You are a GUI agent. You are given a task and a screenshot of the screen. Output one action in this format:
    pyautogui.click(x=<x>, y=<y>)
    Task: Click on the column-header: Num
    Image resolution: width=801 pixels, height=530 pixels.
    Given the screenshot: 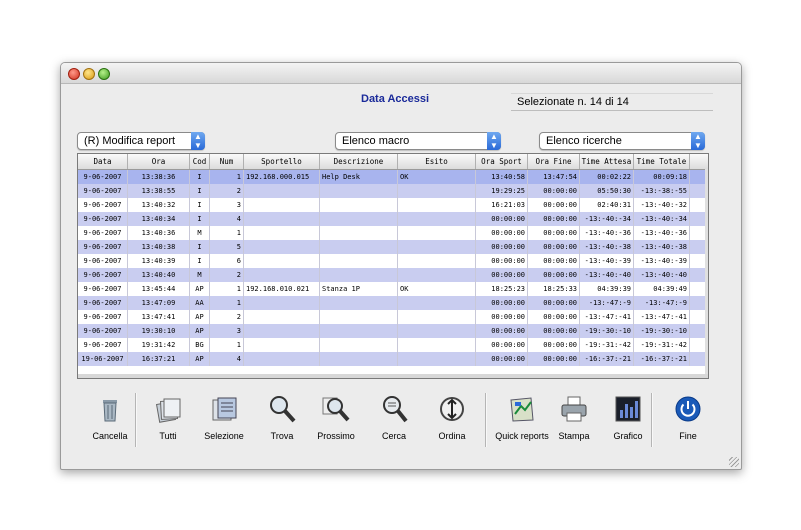 What is the action you would take?
    pyautogui.click(x=227, y=161)
    